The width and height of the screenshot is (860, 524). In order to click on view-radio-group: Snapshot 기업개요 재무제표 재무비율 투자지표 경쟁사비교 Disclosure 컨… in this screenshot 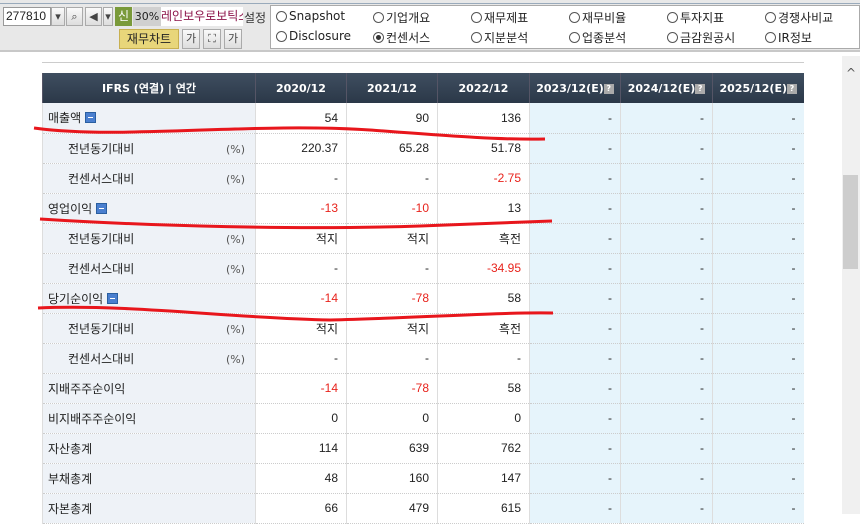, I will do `click(565, 27)`.